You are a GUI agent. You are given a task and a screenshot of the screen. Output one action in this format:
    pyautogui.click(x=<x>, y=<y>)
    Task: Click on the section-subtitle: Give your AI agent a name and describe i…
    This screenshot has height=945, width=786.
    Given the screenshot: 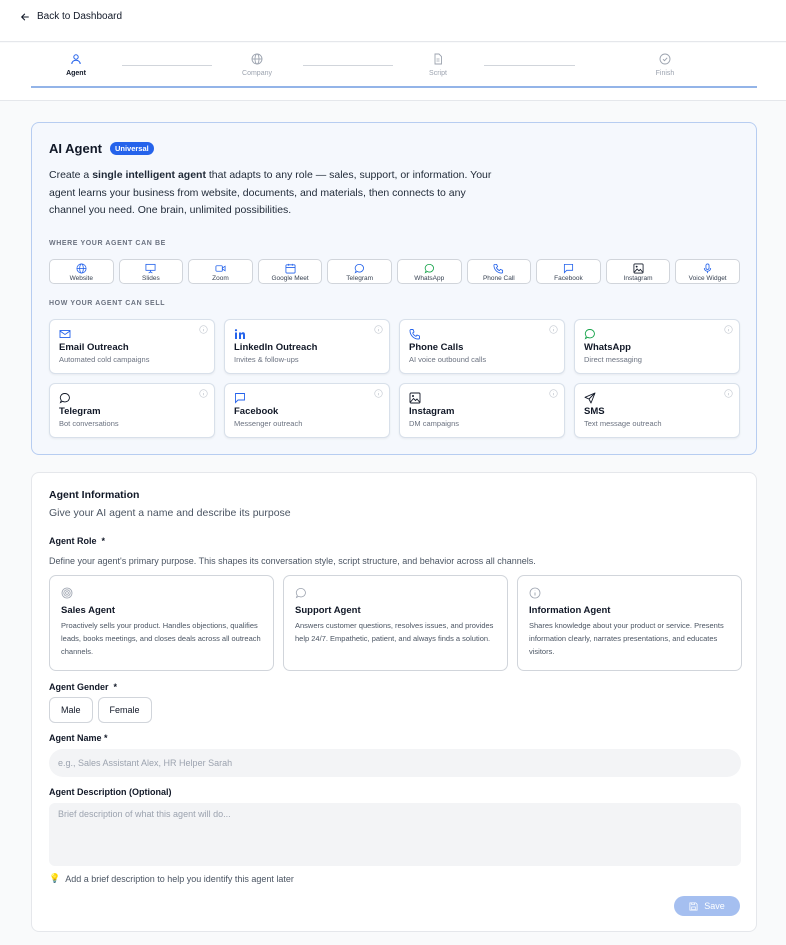 What is the action you would take?
    pyautogui.click(x=170, y=513)
    